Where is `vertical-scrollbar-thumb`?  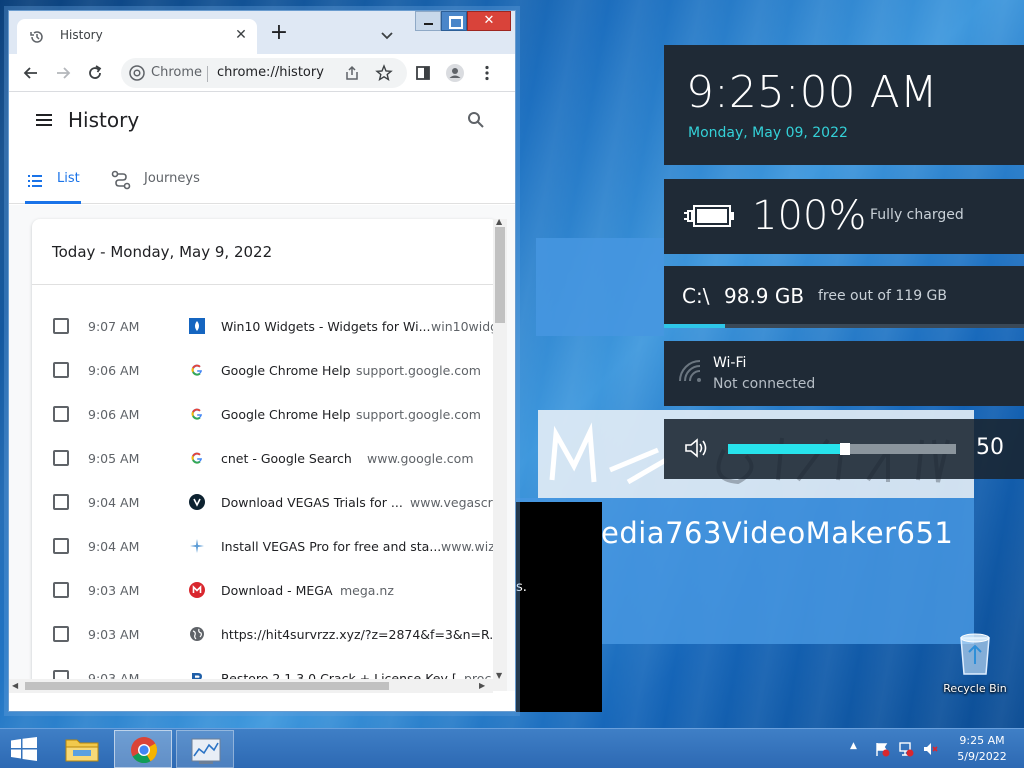 vertical-scrollbar-thumb is located at coordinates (500, 275).